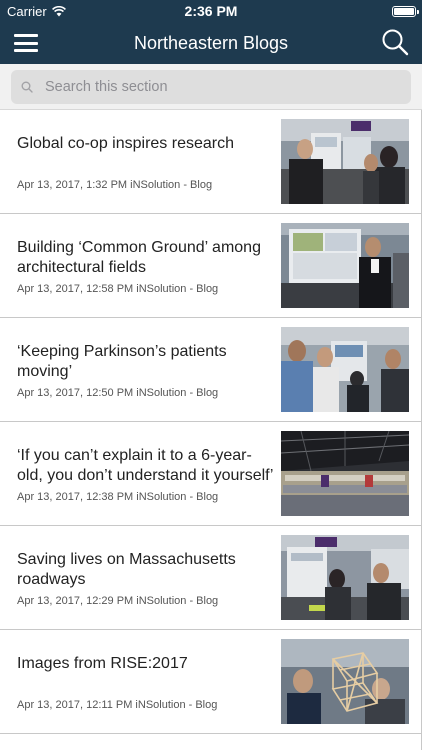 The image size is (422, 750). I want to click on search-icon, so click(395, 42).